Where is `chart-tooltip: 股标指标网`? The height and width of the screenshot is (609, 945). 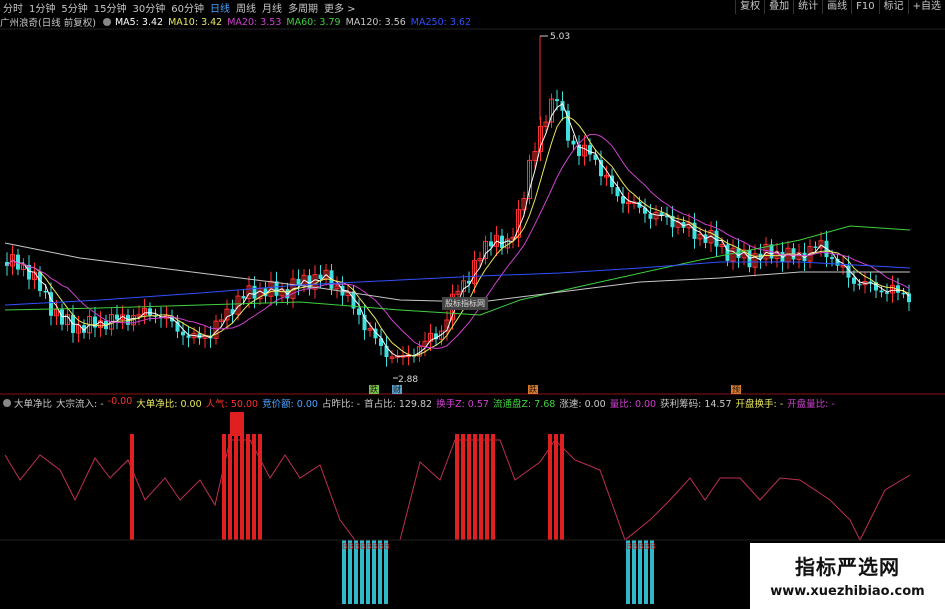 chart-tooltip: 股标指标网 is located at coordinates (465, 303).